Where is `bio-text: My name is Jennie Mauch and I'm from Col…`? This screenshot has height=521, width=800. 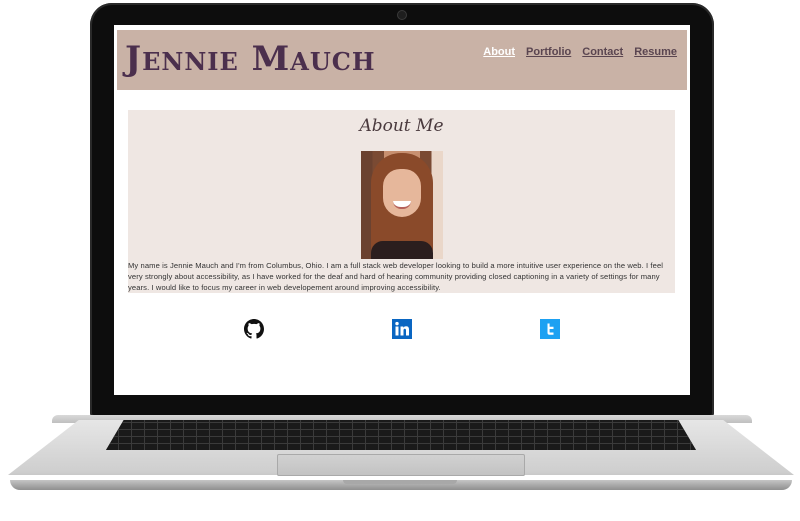 bio-text: My name is Jennie Mauch and I'm from Col… is located at coordinates (396, 276).